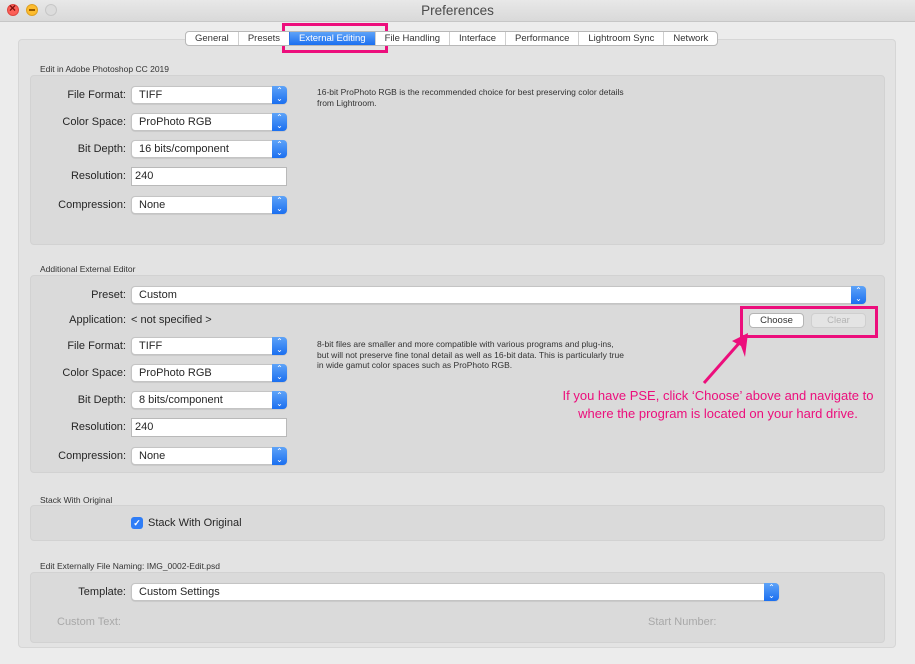 This screenshot has height=664, width=915. Describe the element at coordinates (411, 38) in the screenshot. I see `tab-file-handling: File Handling` at that location.